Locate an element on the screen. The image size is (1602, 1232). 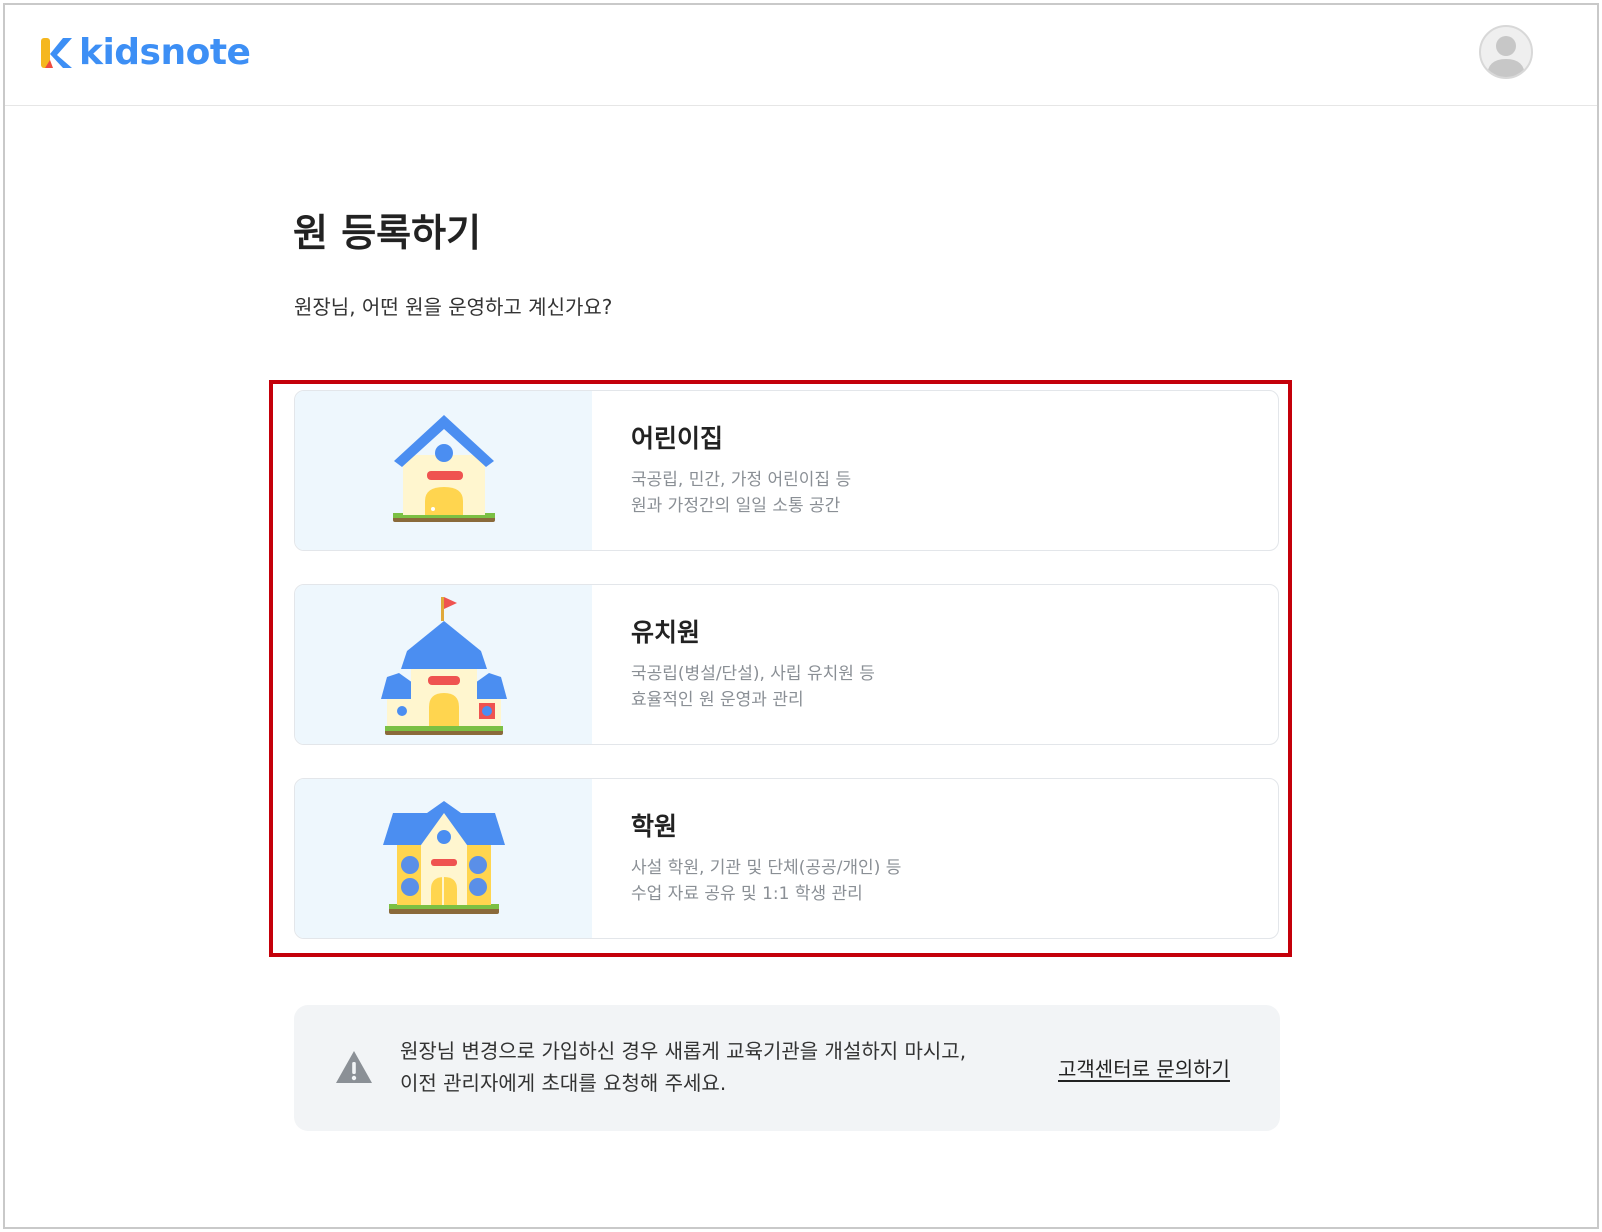
notice-line: 이전 관리자에게 초대를 요청해 주세요. is located at coordinates (563, 1083).